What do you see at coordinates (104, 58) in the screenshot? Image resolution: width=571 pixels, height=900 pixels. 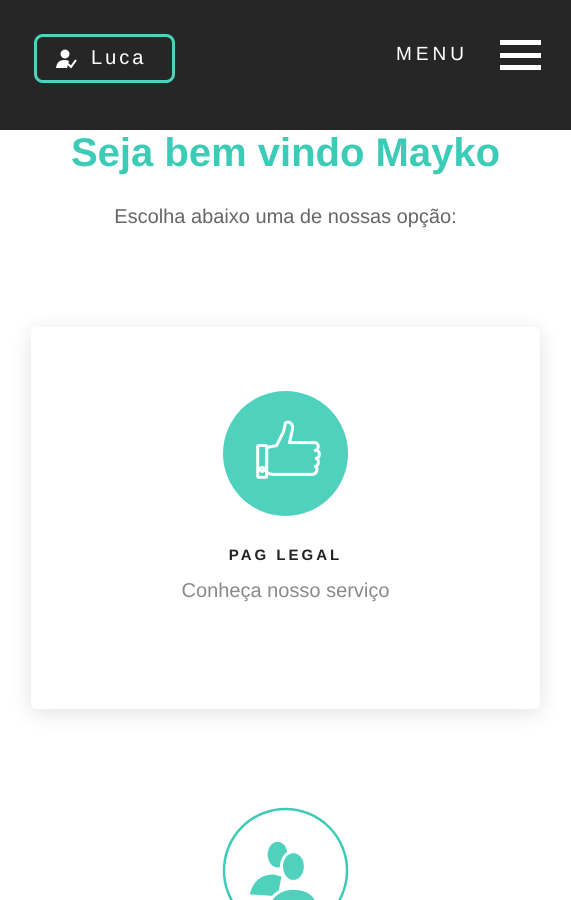 I see `user-button: Luca` at bounding box center [104, 58].